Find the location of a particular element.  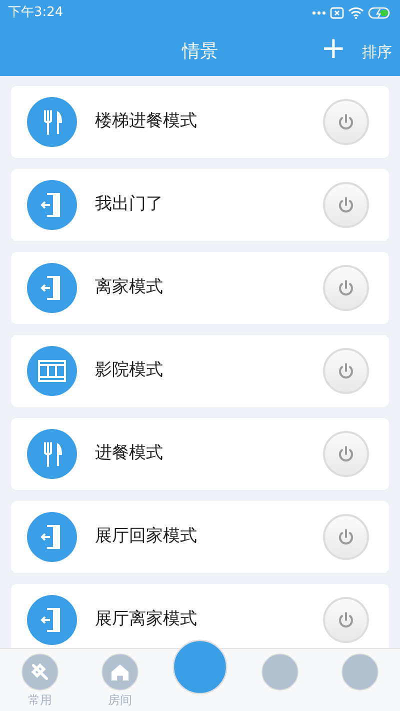

scene-name: 楼梯进餐模式 is located at coordinates (146, 122).